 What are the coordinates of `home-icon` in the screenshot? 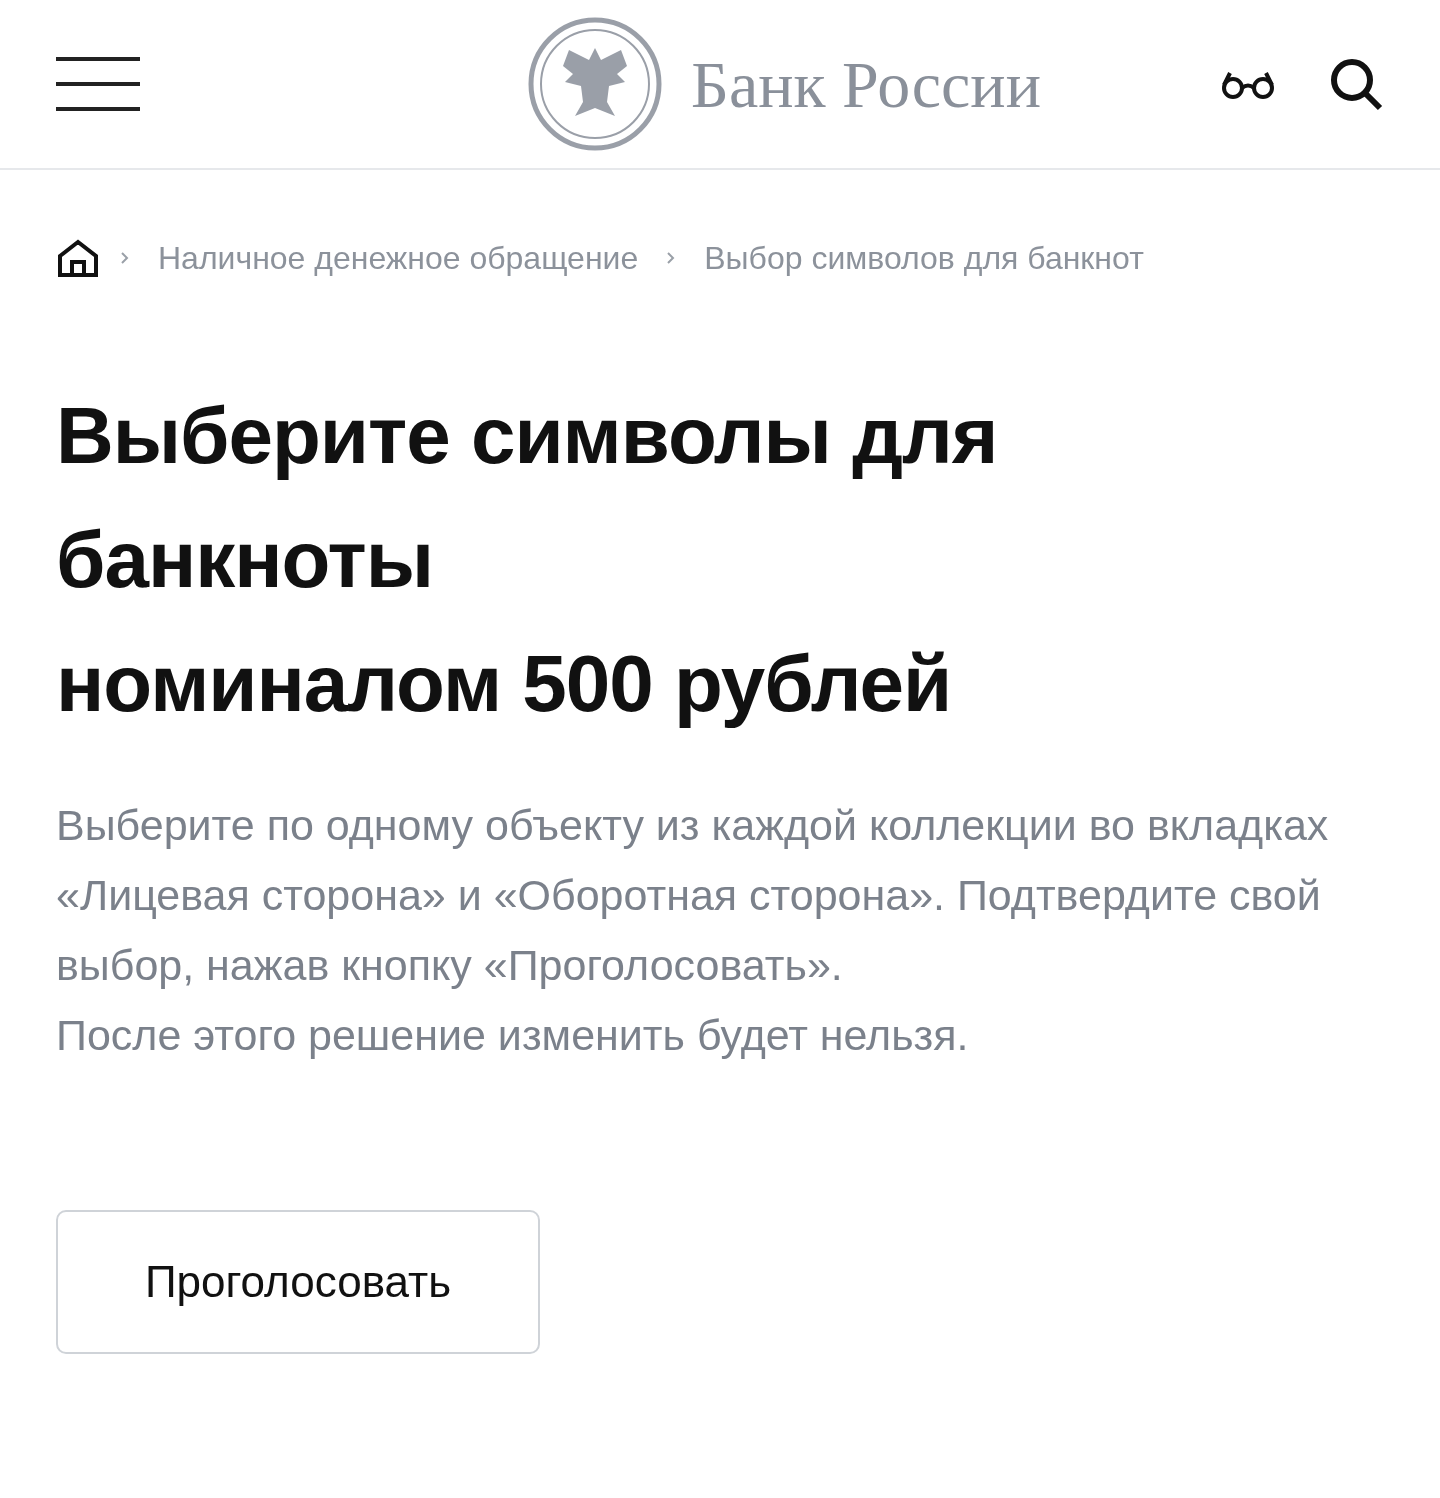 It's located at (78, 258).